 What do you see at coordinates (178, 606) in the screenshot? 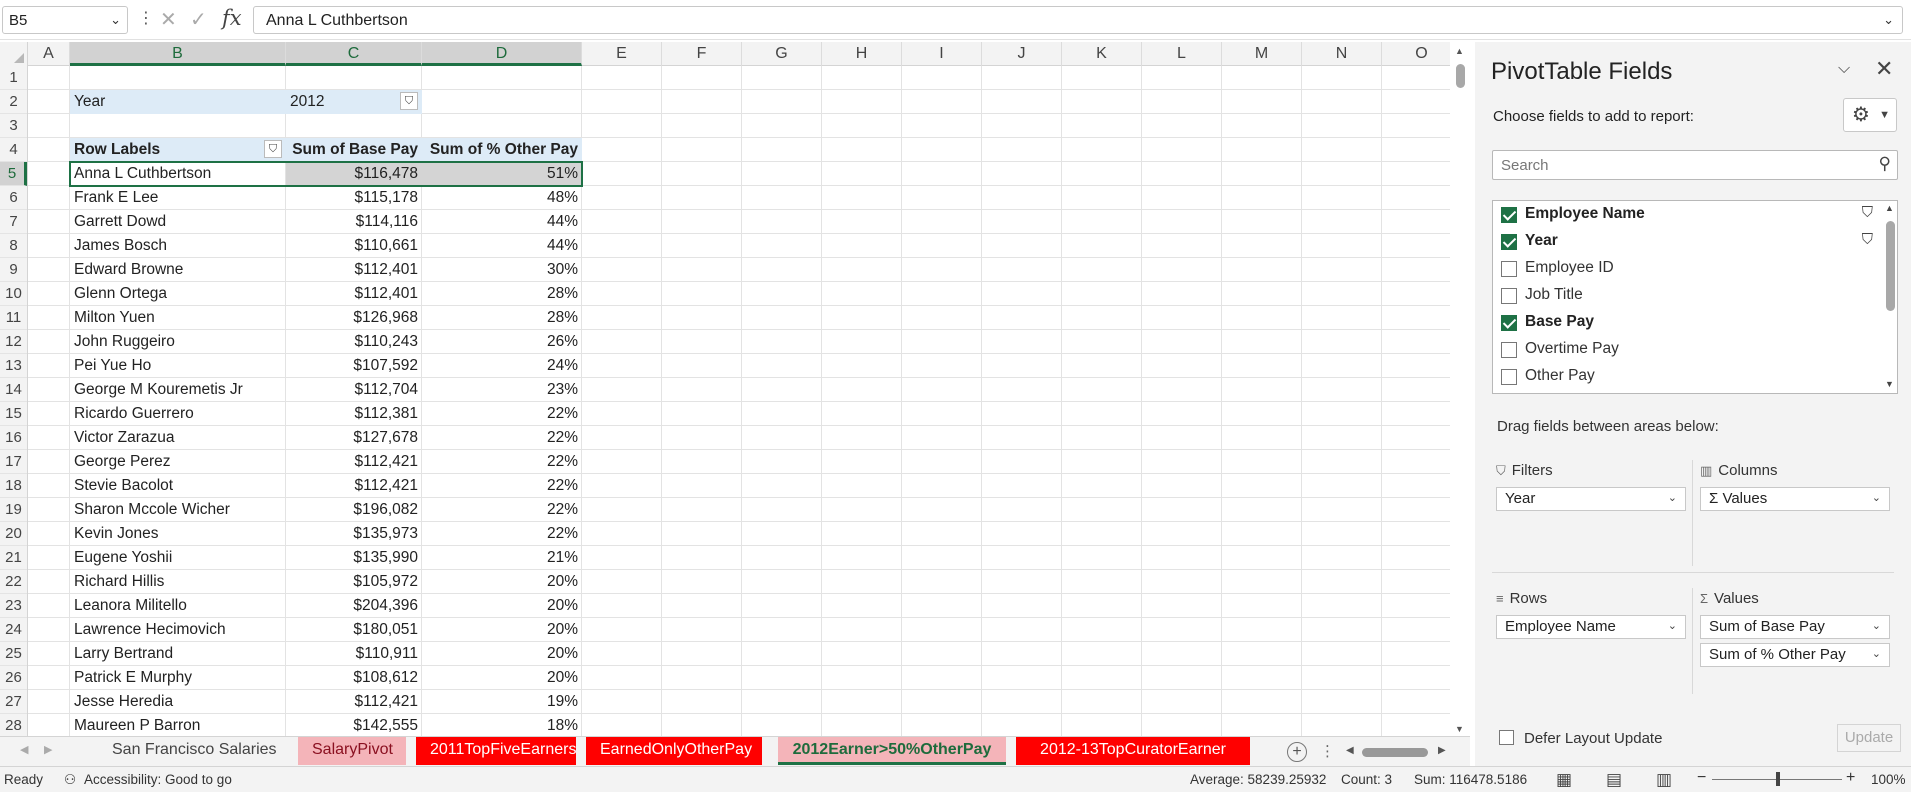
I see `pivot-row-label: Leanora Militello` at bounding box center [178, 606].